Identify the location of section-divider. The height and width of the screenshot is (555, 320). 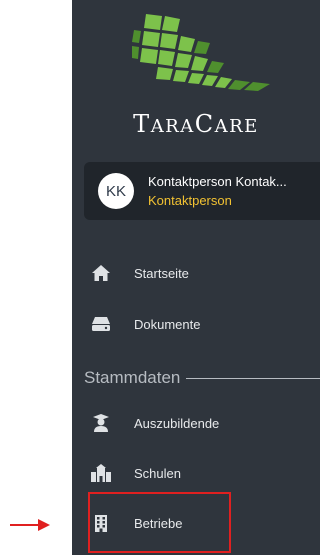
(253, 378).